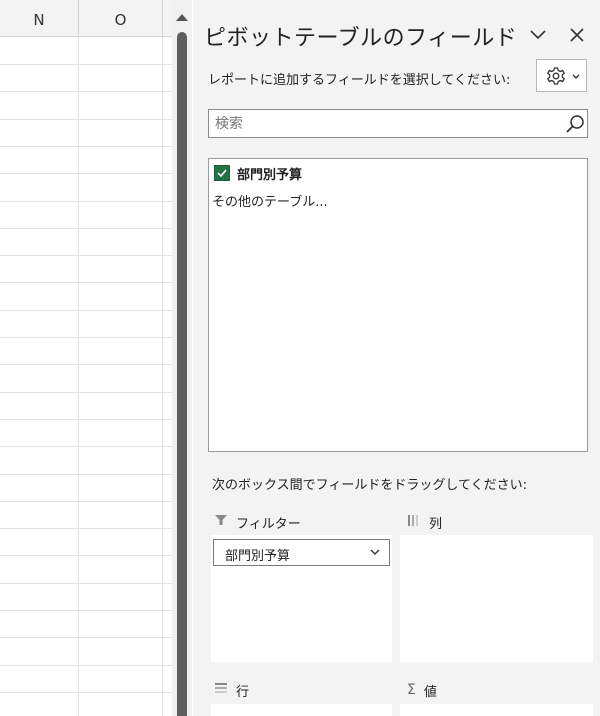 The width and height of the screenshot is (600, 716). I want to click on filter-area-header: フィルター, so click(257, 522).